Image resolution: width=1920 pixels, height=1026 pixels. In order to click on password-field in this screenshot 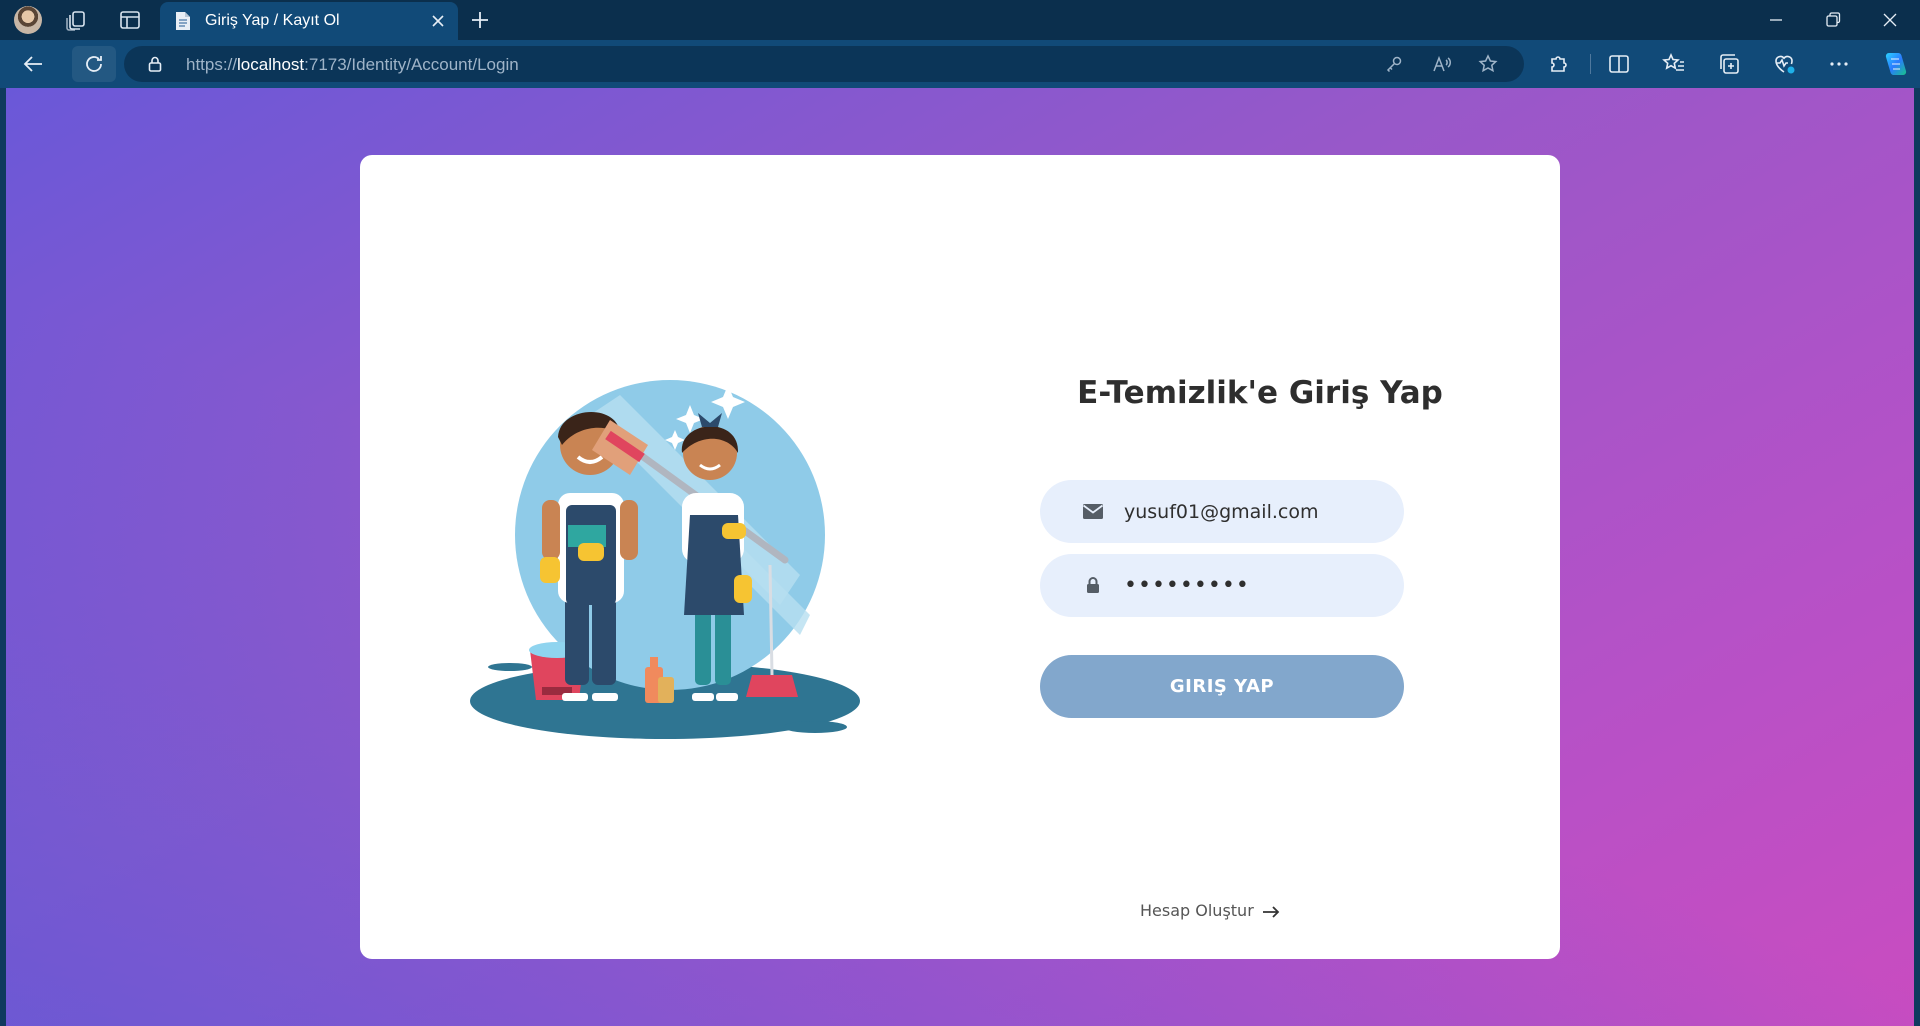, I will do `click(1222, 585)`.